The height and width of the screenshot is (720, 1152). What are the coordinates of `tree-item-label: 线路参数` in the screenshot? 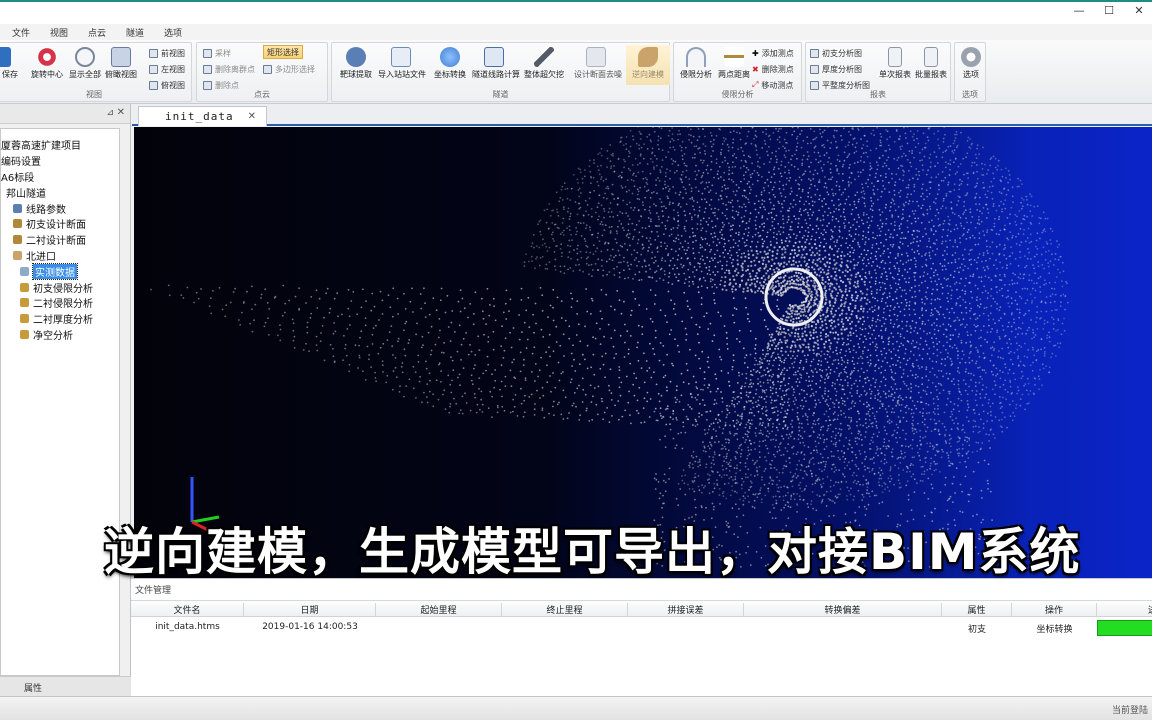 It's located at (46, 210).